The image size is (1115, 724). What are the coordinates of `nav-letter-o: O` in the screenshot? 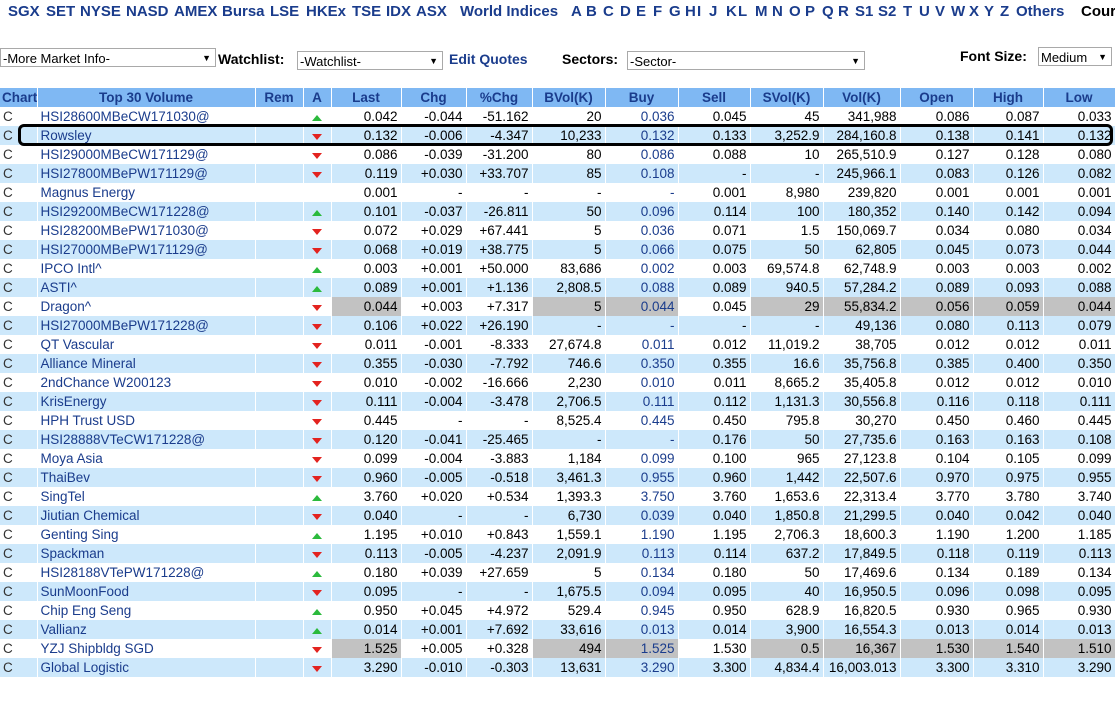 It's located at (795, 12).